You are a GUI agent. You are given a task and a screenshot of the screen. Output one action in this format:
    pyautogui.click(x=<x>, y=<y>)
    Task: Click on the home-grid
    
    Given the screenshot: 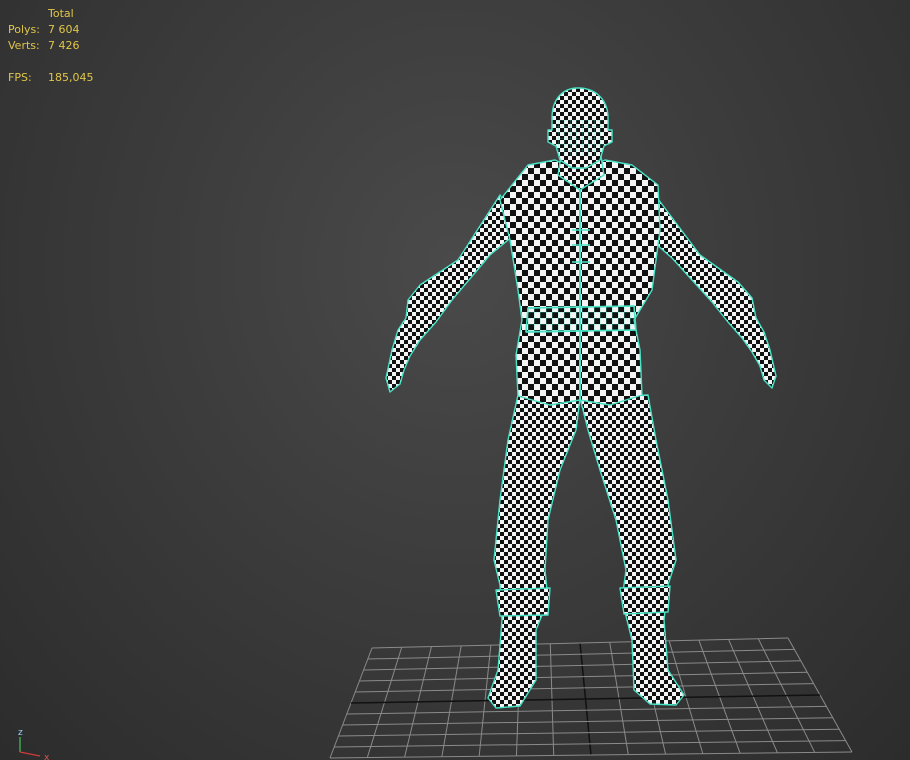 What is the action you would take?
    pyautogui.click(x=591, y=698)
    